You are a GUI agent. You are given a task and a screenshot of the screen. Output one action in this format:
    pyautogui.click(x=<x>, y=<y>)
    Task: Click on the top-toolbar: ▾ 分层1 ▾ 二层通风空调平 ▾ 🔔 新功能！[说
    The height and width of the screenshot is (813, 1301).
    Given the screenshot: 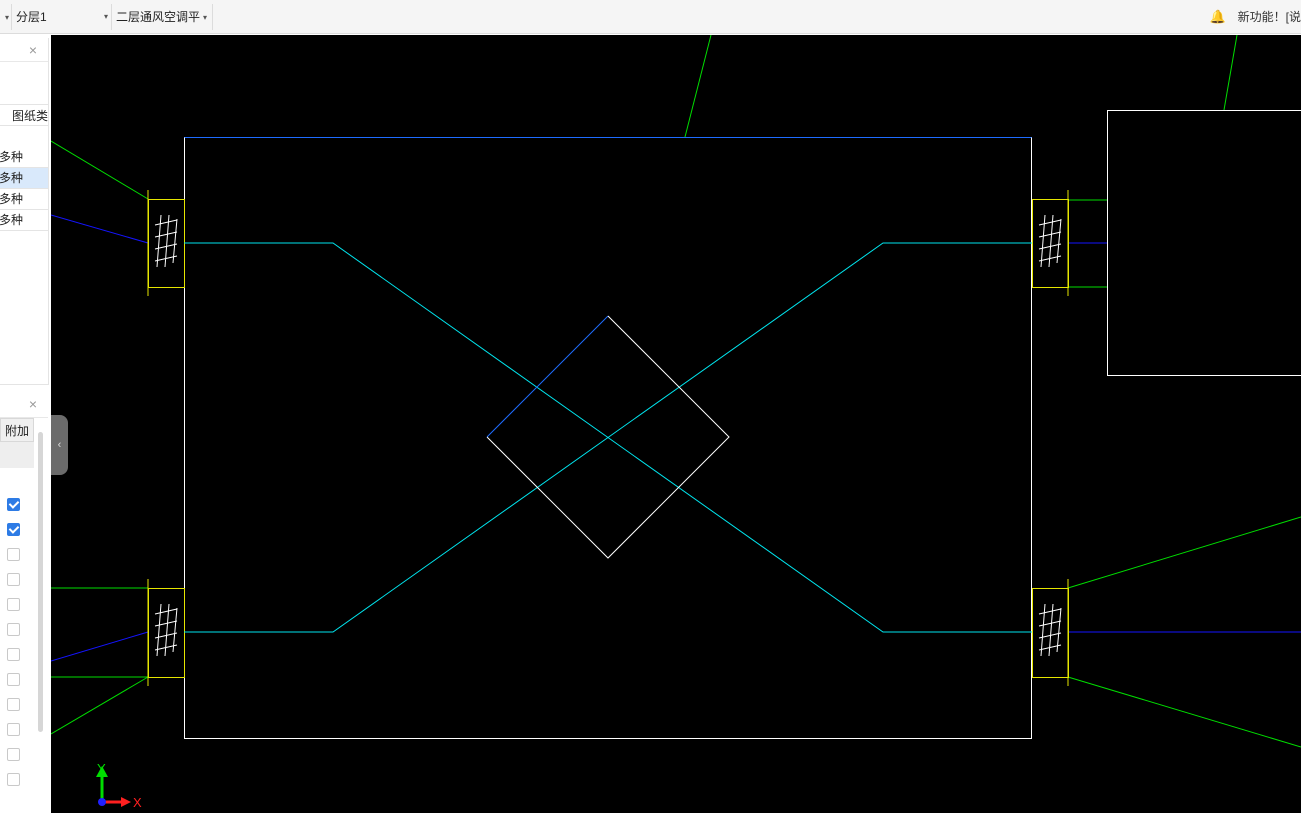 What is the action you would take?
    pyautogui.click(x=650, y=17)
    